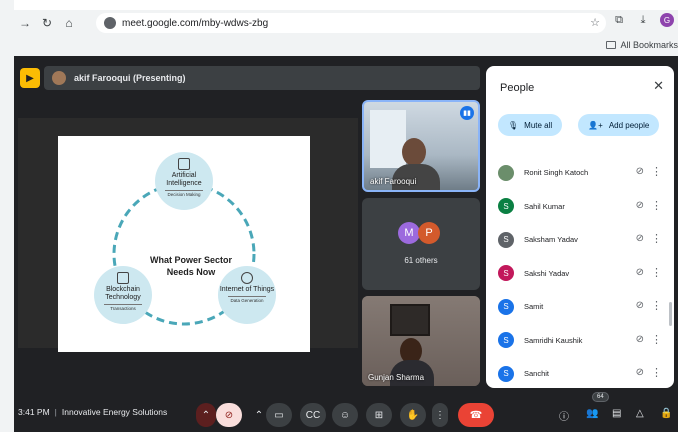 The width and height of the screenshot is (678, 432). I want to click on more-vert-icon: ⋮, so click(440, 415).